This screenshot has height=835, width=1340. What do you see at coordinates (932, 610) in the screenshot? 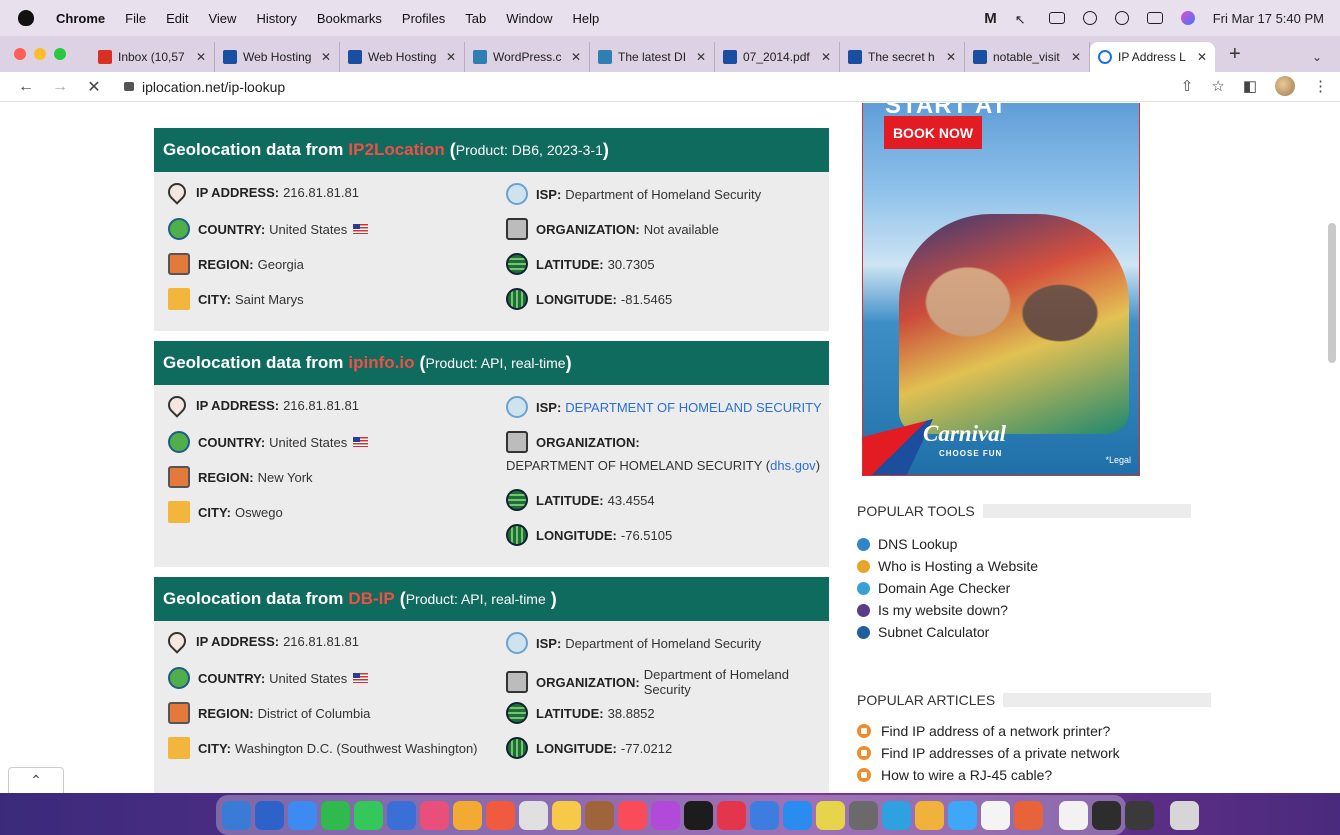
I see `popular-tool-link: Is my website down?` at bounding box center [932, 610].